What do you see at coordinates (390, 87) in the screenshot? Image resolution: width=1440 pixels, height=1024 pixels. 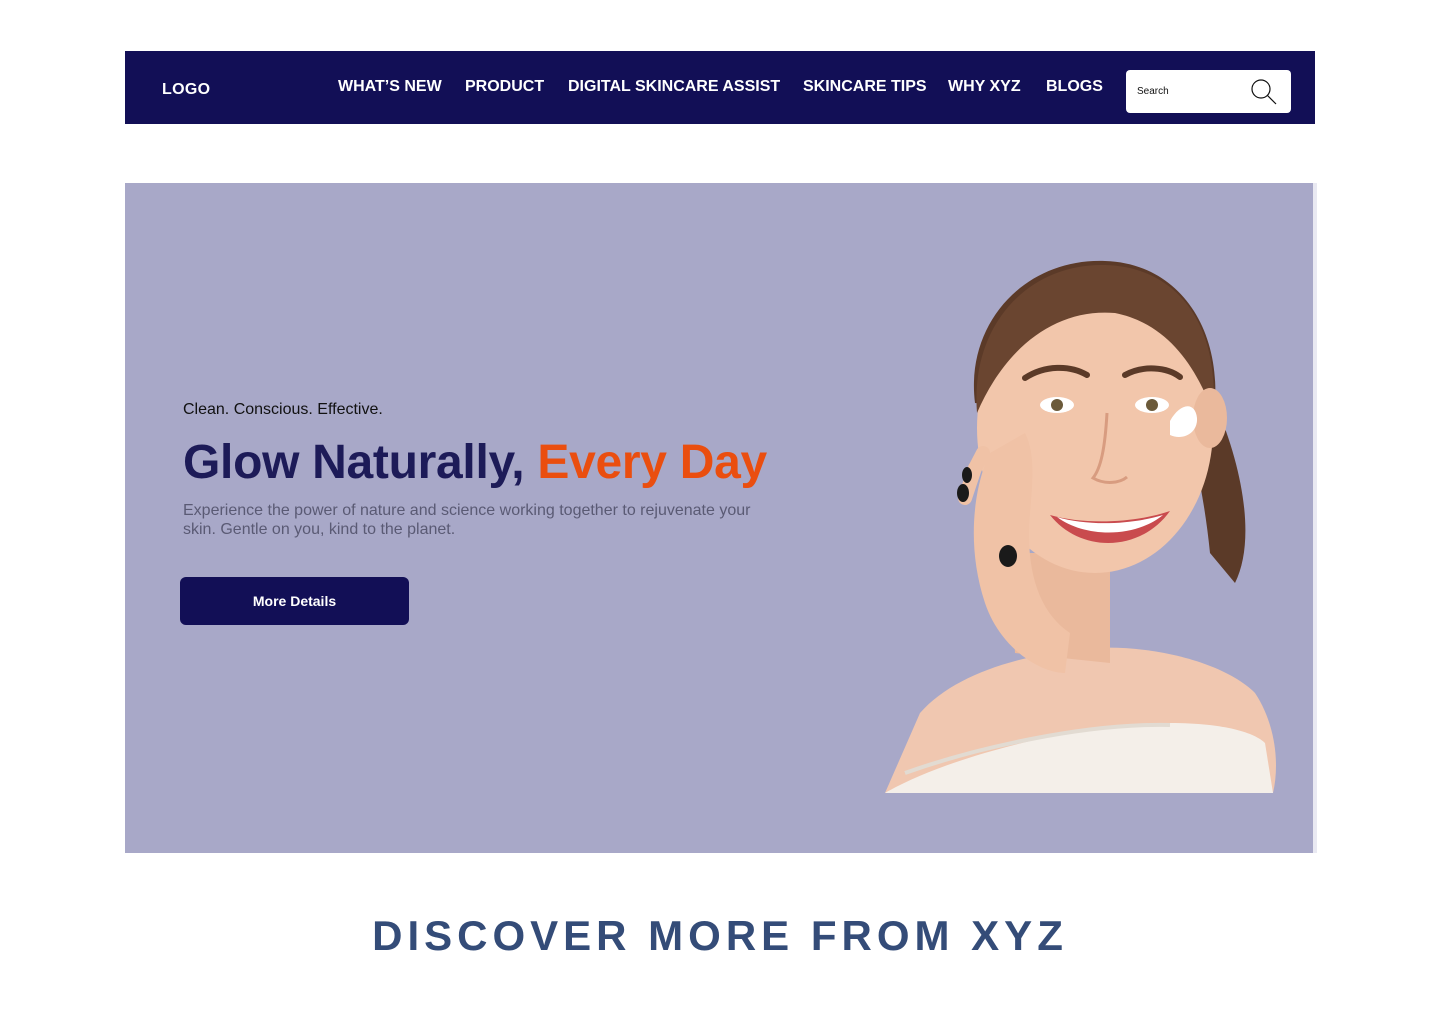 I see `nav-link-whats-new: WHAT’S NEW` at bounding box center [390, 87].